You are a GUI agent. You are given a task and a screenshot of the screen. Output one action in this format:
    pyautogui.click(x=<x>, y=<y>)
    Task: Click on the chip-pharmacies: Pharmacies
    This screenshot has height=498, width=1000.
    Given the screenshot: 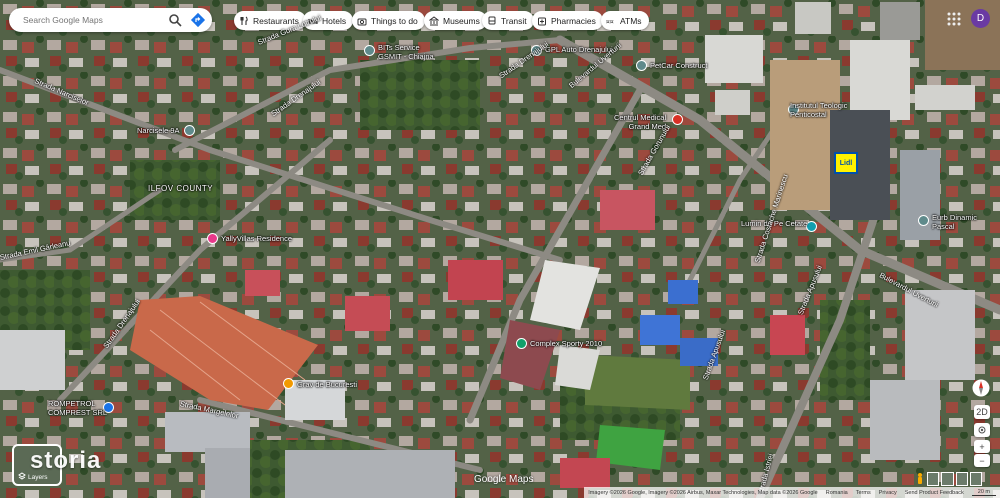 What is the action you would take?
    pyautogui.click(x=567, y=20)
    